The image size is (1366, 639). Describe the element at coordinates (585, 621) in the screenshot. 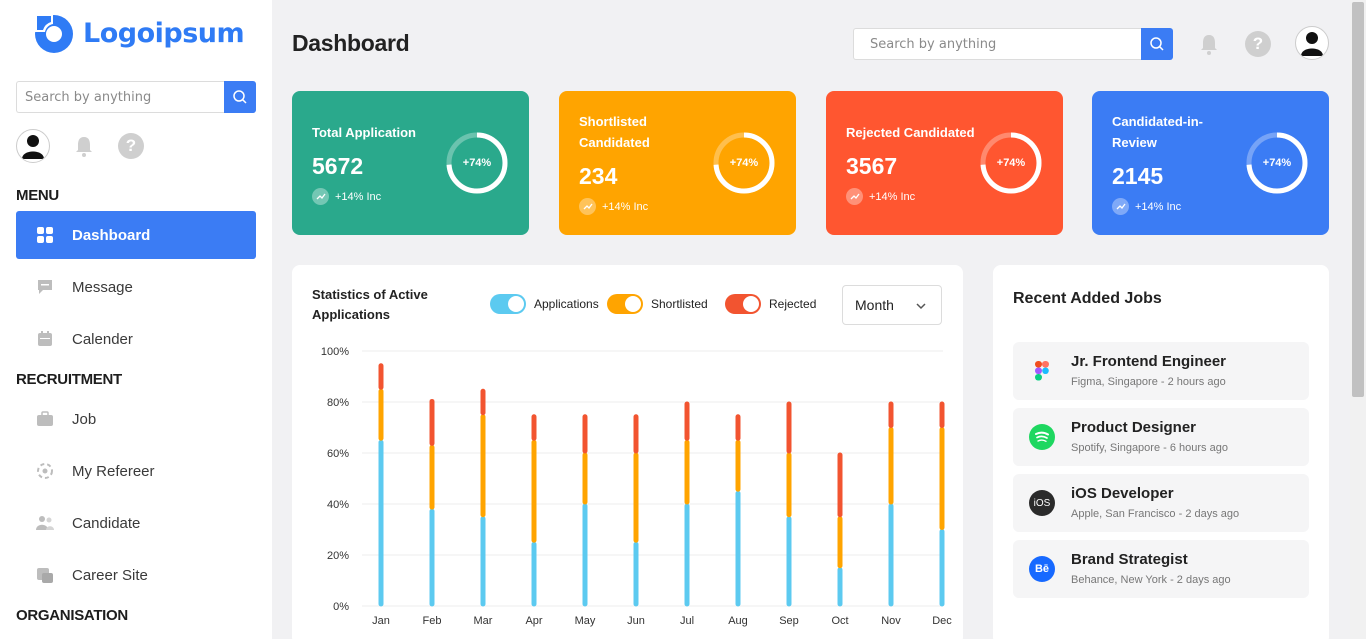

I see `x-tick-label: May` at that location.